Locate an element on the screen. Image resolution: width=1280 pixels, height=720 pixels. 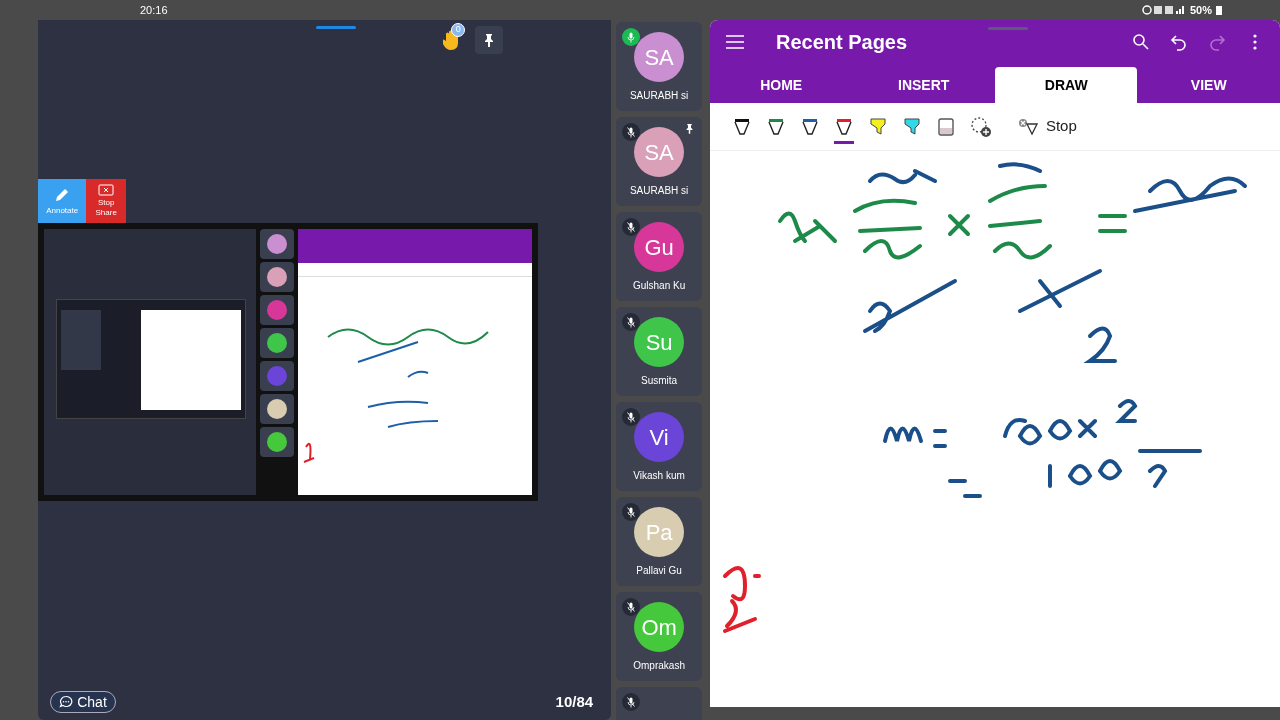
signal-icon is located at coordinates (1163, 10).